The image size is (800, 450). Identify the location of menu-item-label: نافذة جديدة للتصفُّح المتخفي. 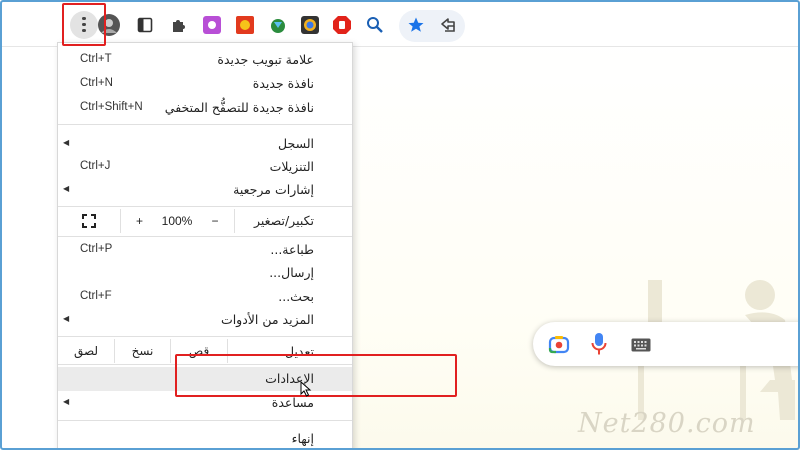
(239, 107).